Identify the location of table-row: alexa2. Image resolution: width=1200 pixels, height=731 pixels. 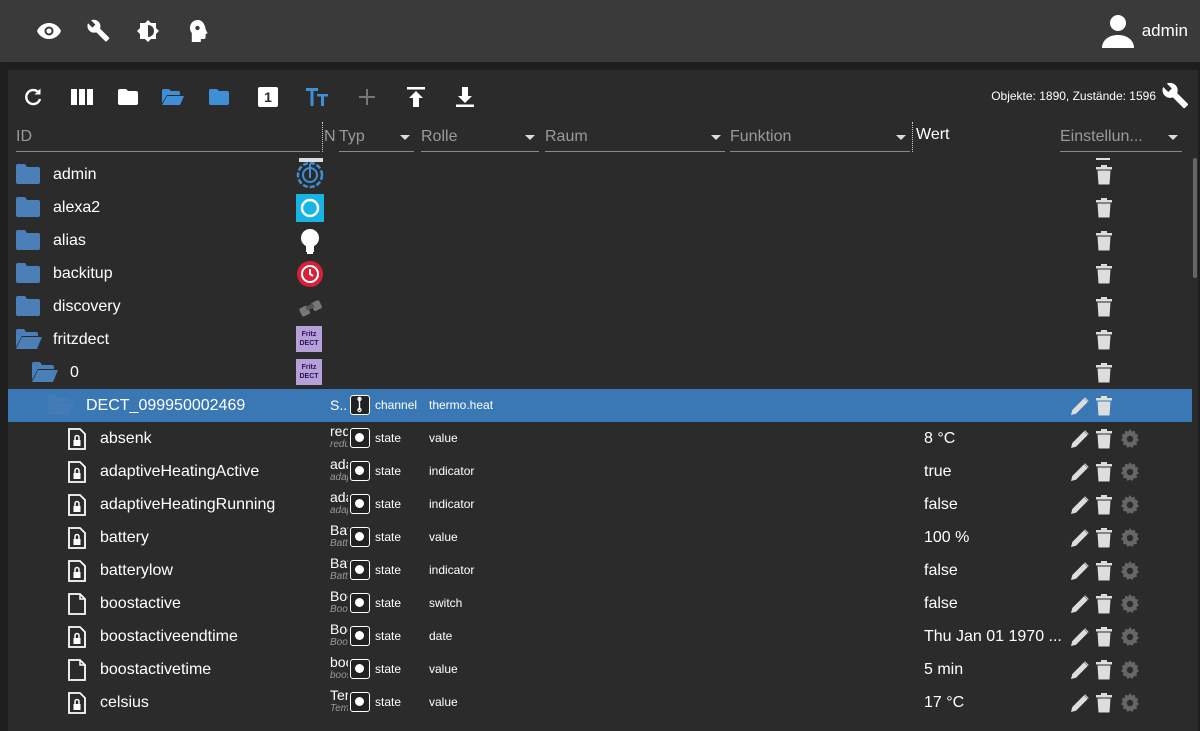
(600, 207).